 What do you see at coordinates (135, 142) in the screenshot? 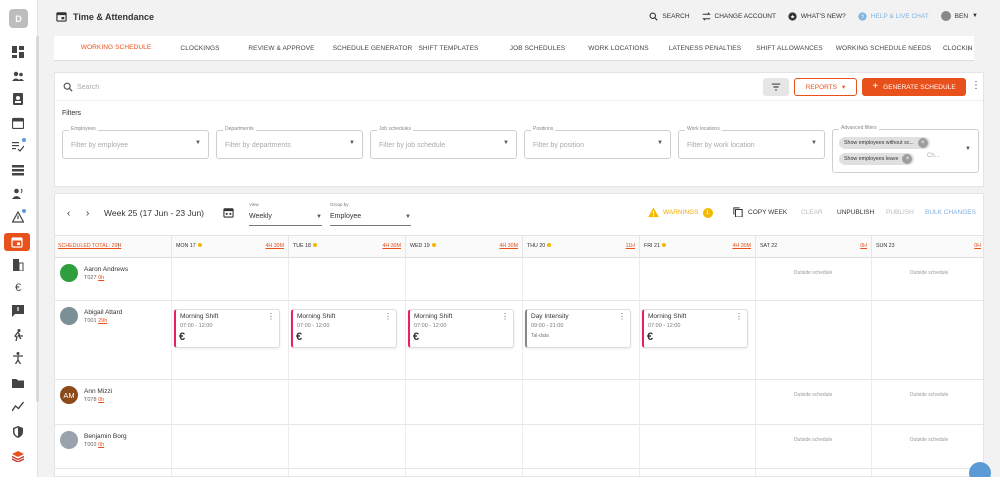
I see `employees-filter: Employees Filter by employee ▼` at bounding box center [135, 142].